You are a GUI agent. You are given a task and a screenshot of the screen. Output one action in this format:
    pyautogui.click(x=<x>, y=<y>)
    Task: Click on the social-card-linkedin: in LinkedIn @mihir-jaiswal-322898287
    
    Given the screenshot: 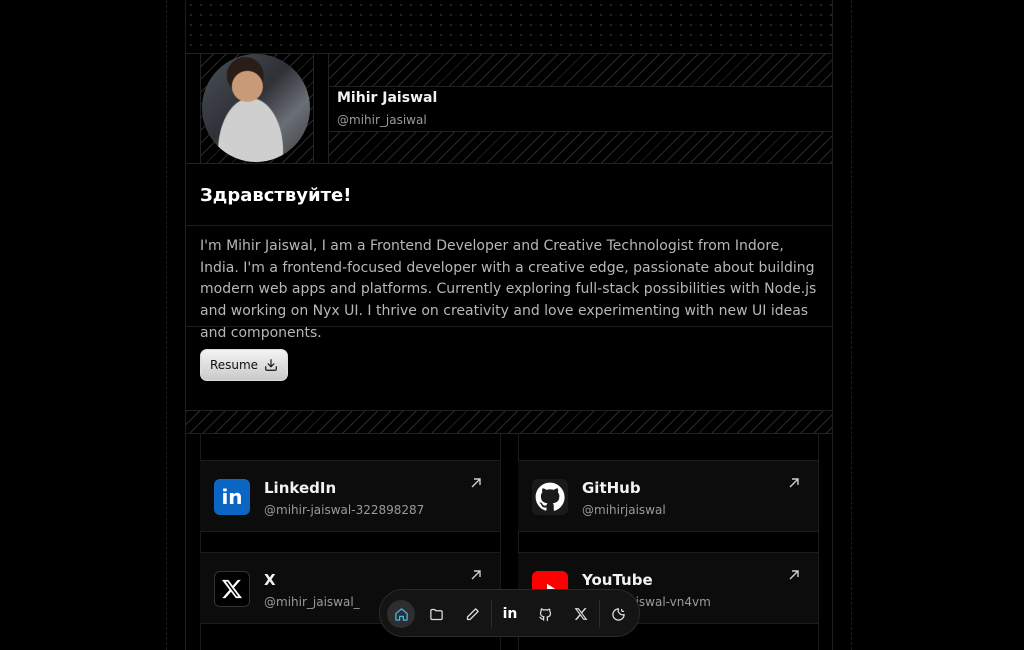 What is the action you would take?
    pyautogui.click(x=350, y=496)
    